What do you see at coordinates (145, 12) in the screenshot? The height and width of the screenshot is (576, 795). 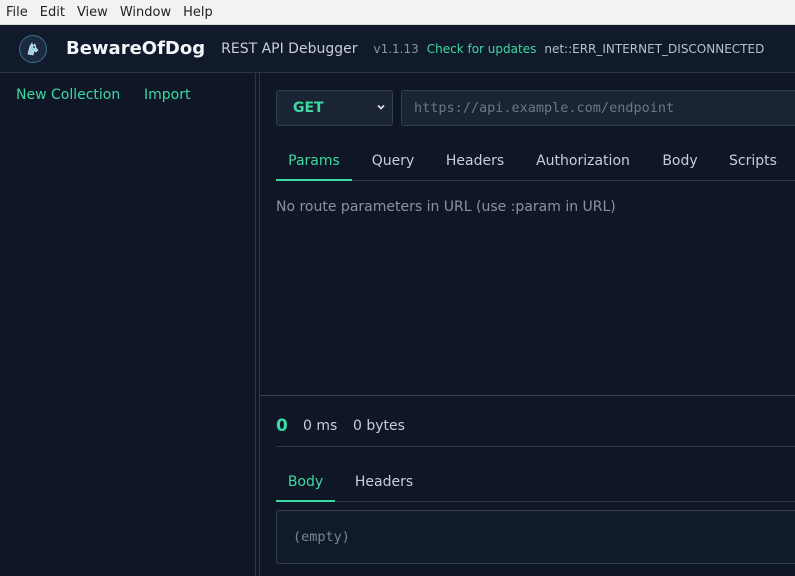 I see `menu-window: Window` at bounding box center [145, 12].